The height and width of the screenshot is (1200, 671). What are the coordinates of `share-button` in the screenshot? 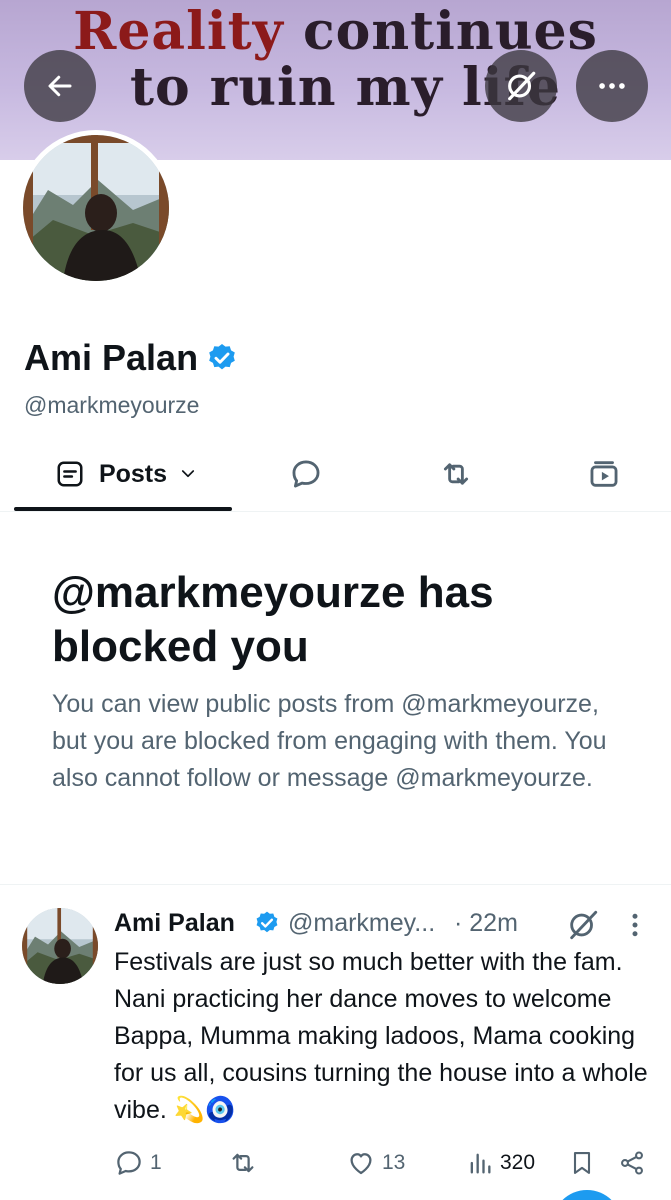 It's located at (632, 1163).